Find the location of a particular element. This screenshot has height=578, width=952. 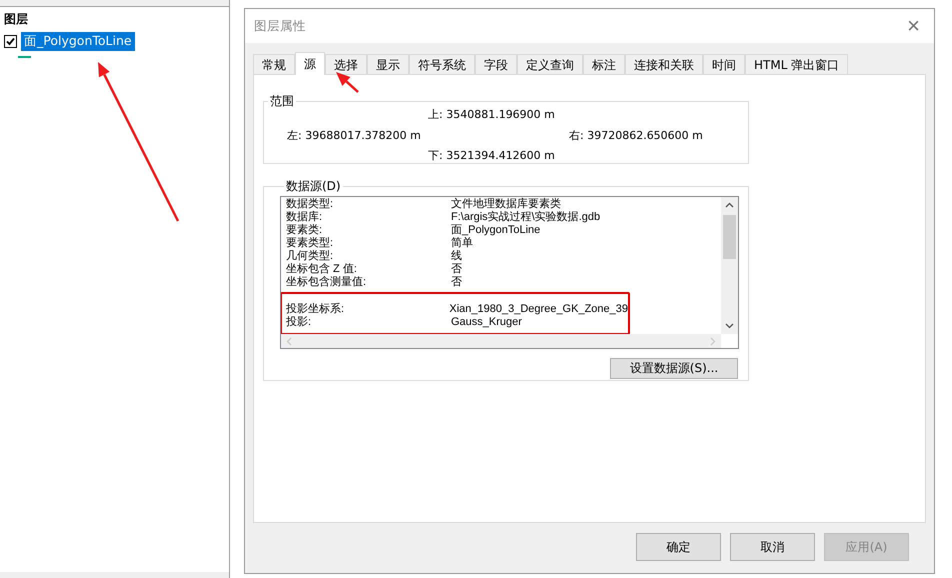

tab: 常规 is located at coordinates (274, 64).